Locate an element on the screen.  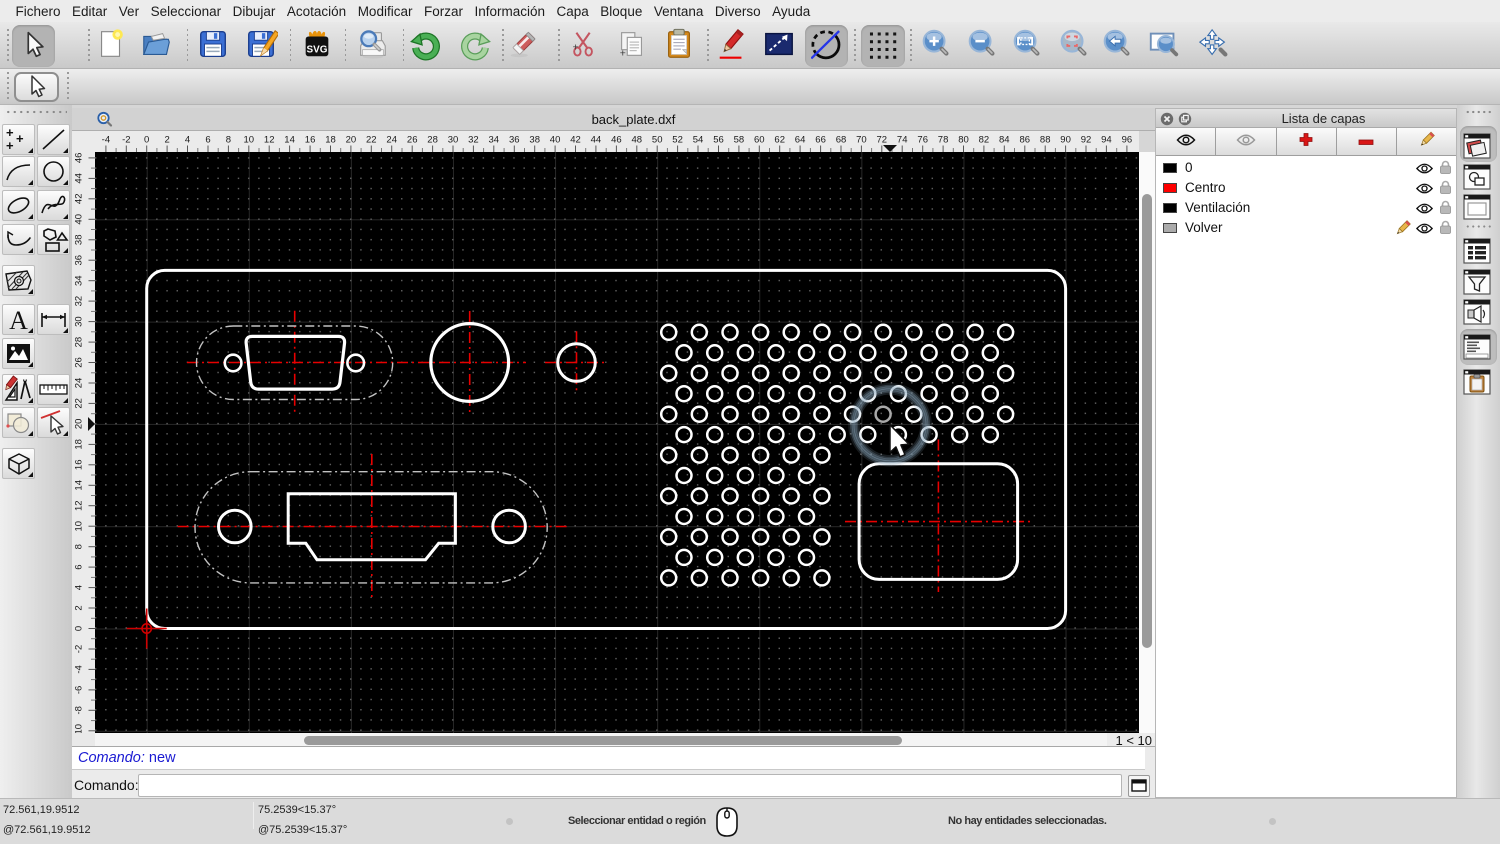
svg-text: SVG is located at coordinates (317, 50).